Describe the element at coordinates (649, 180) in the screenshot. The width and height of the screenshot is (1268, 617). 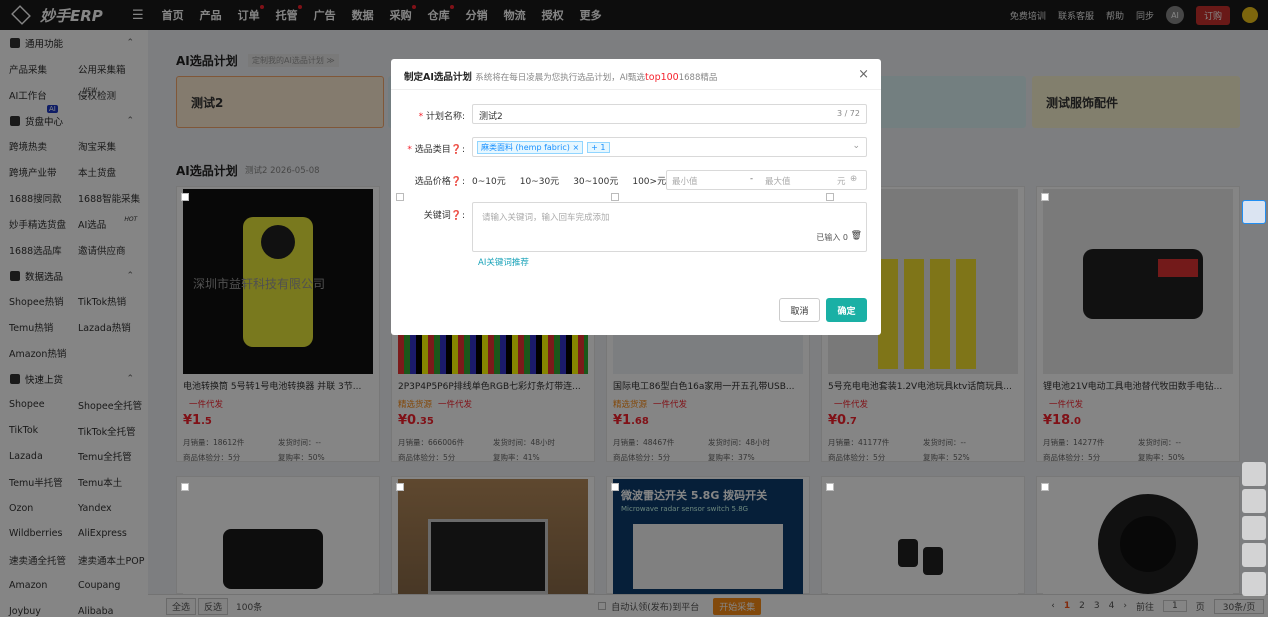
I see `price-option: 100>元` at that location.